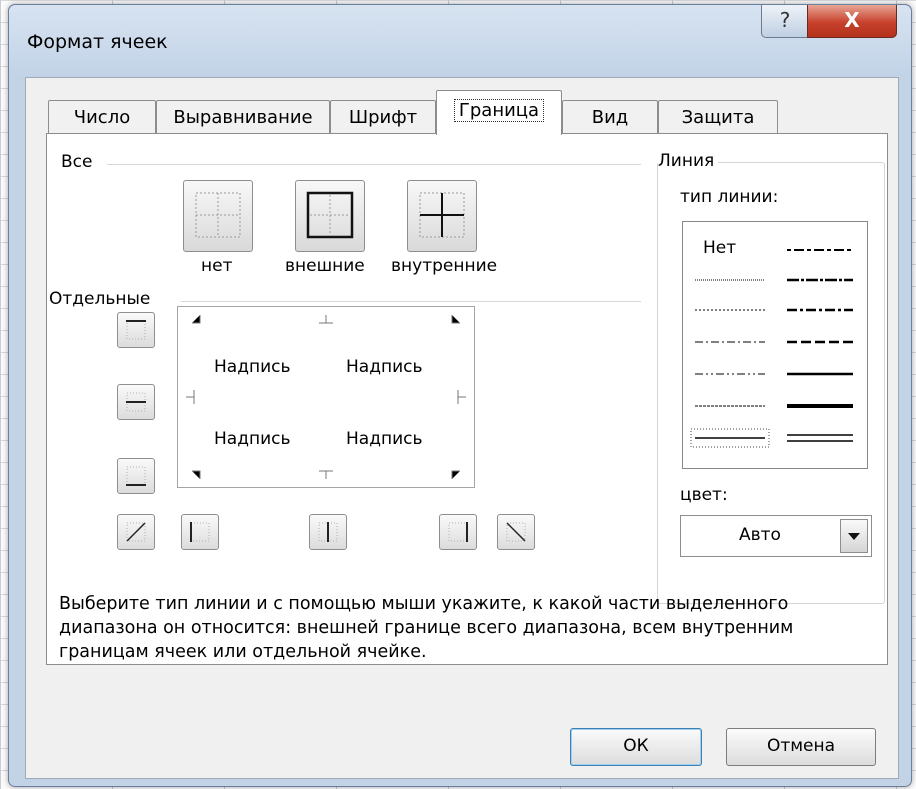 The width and height of the screenshot is (916, 789). I want to click on preview-text-bottom-right: Надпись, so click(384, 439).